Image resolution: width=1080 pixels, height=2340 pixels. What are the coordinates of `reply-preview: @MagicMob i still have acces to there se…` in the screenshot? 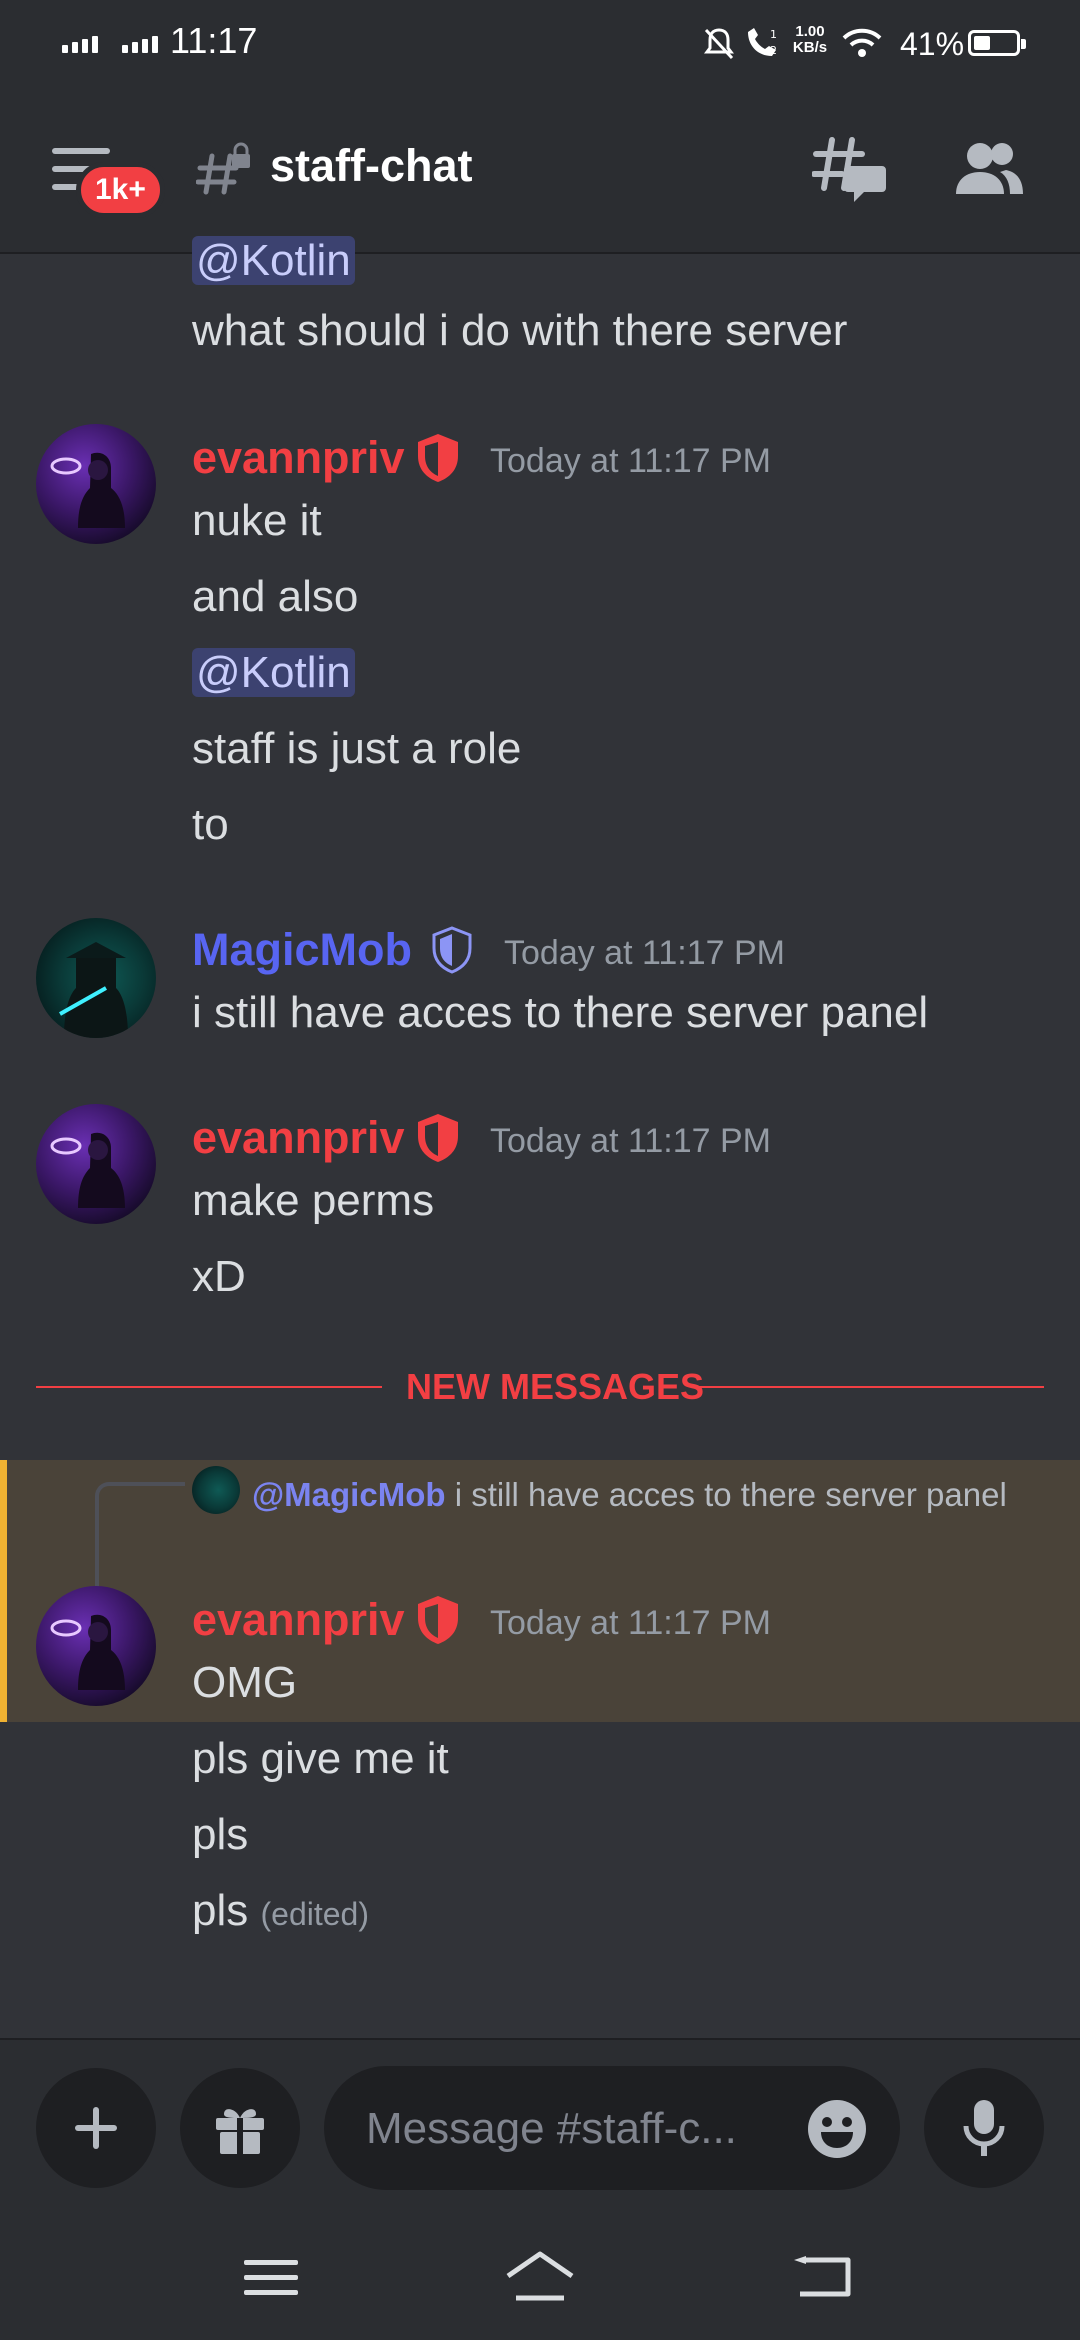 It's located at (602, 1495).